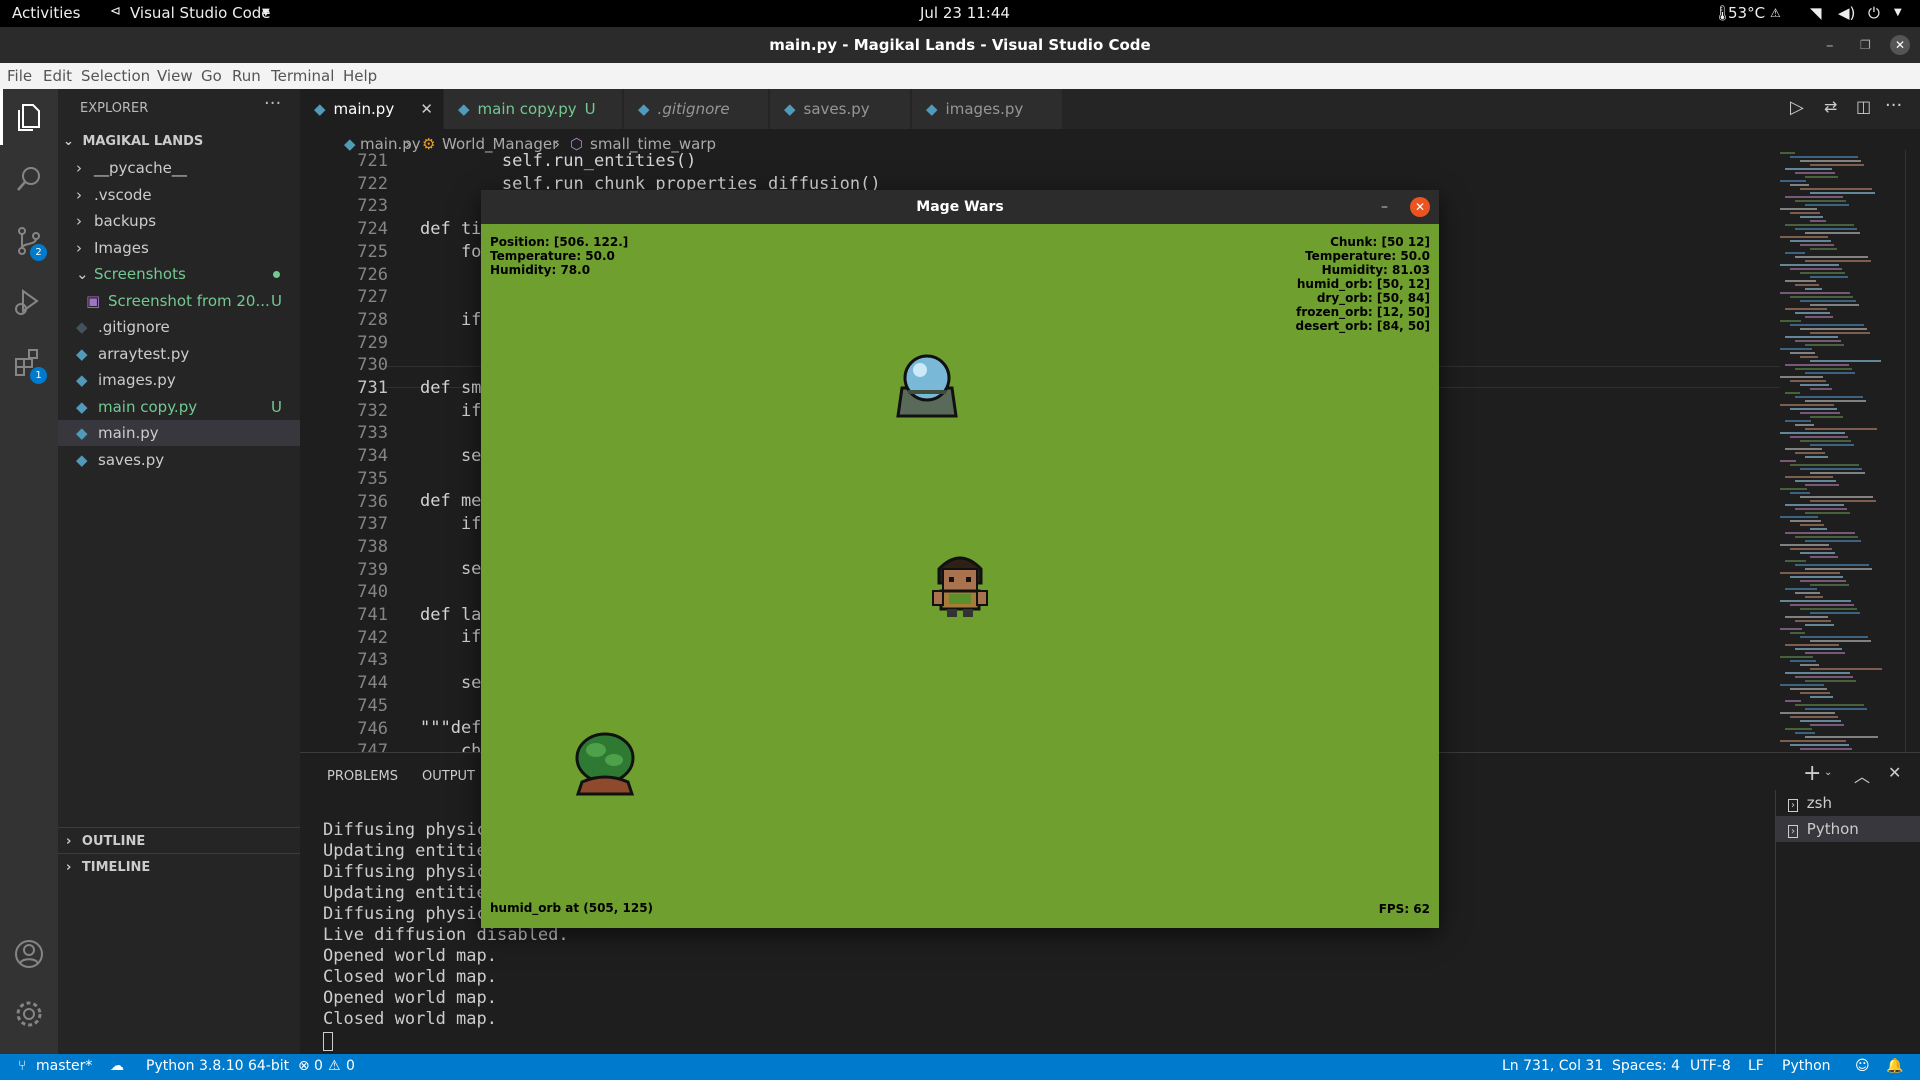  I want to click on game-close-icon: ✕, so click(1420, 207).